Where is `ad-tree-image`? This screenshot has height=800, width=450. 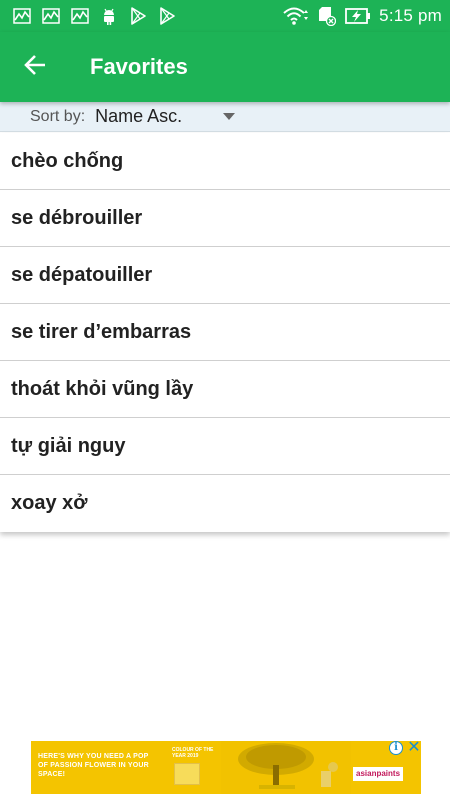 ad-tree-image is located at coordinates (286, 767).